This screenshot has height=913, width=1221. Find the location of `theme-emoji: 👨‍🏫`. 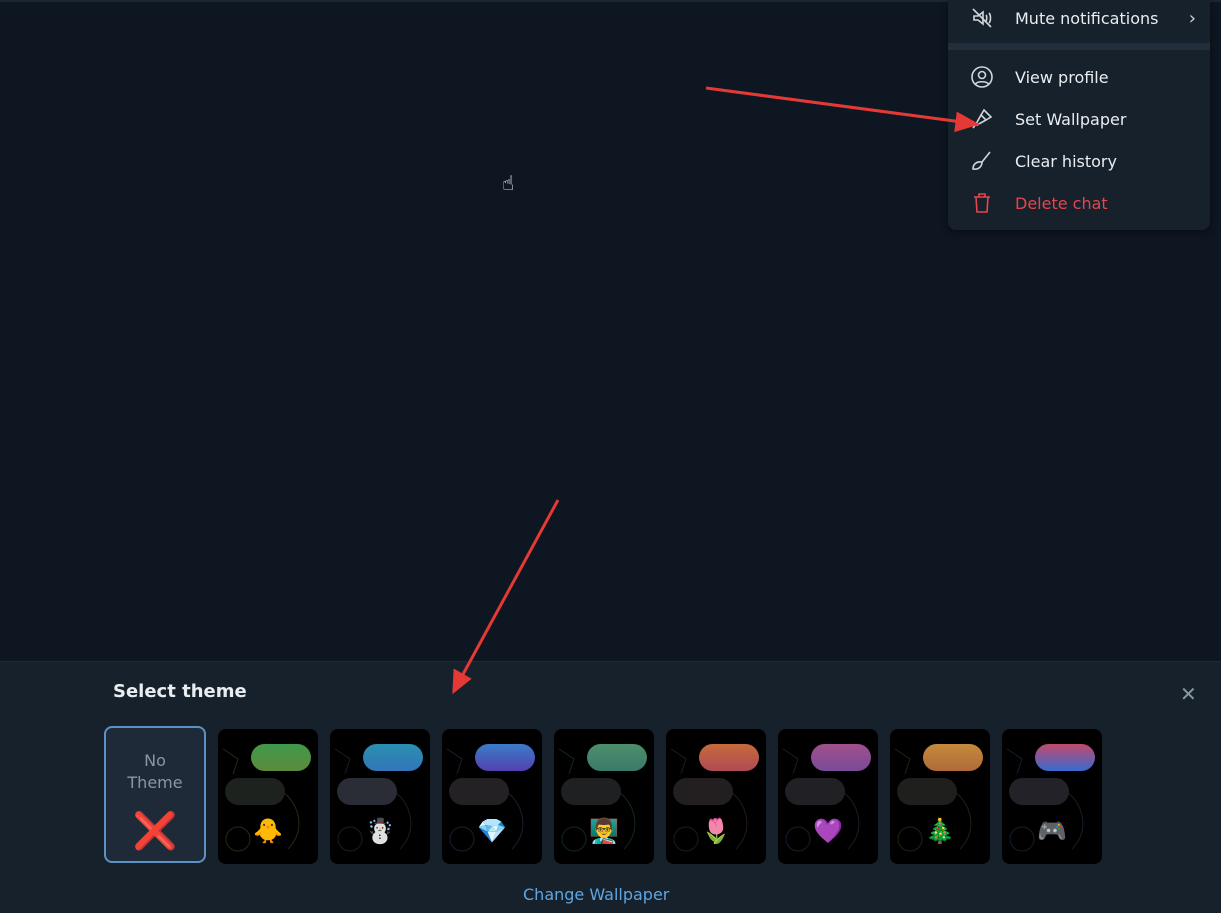

theme-emoji: 👨‍🏫 is located at coordinates (604, 831).